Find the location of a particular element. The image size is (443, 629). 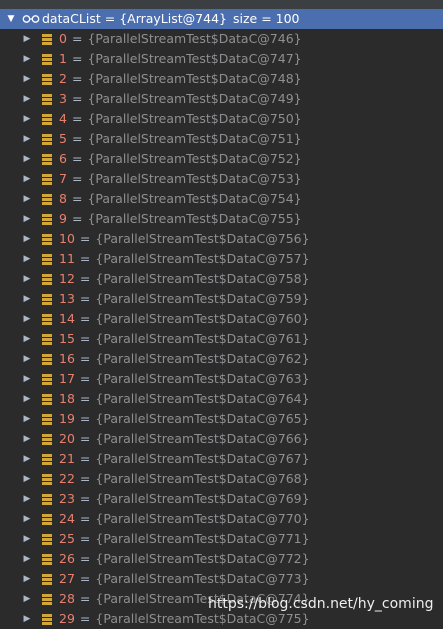

tree-row-item: ▶ 4 = {ParallelStreamTest$DataC@750} is located at coordinates (221, 119).